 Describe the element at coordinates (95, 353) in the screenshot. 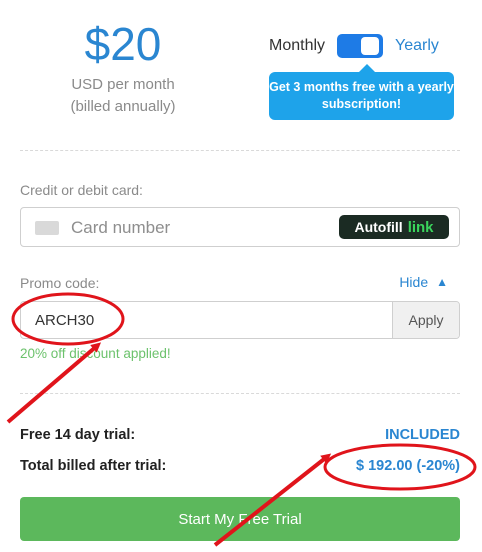

I see `discount-message: 20% off discount applied!` at that location.